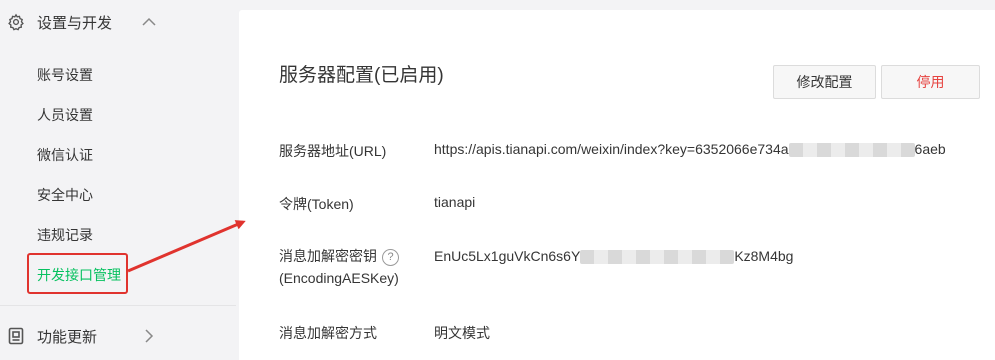 Image resolution: width=995 pixels, height=360 pixels. I want to click on aes-key-label: 消息加解密密钥?, so click(339, 256).